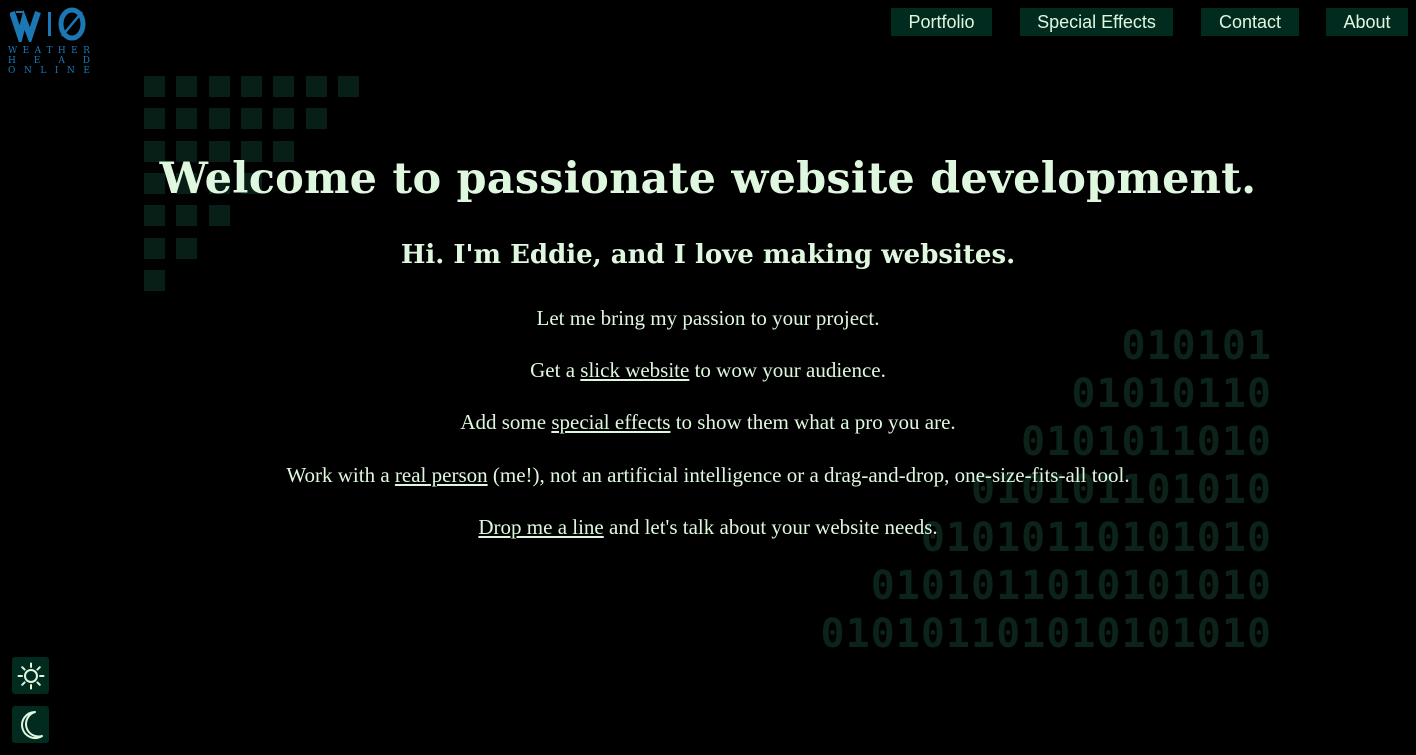 The height and width of the screenshot is (755, 1416). Describe the element at coordinates (770, 527) in the screenshot. I see `paragraph-text: and let's talk about your website needs.` at that location.